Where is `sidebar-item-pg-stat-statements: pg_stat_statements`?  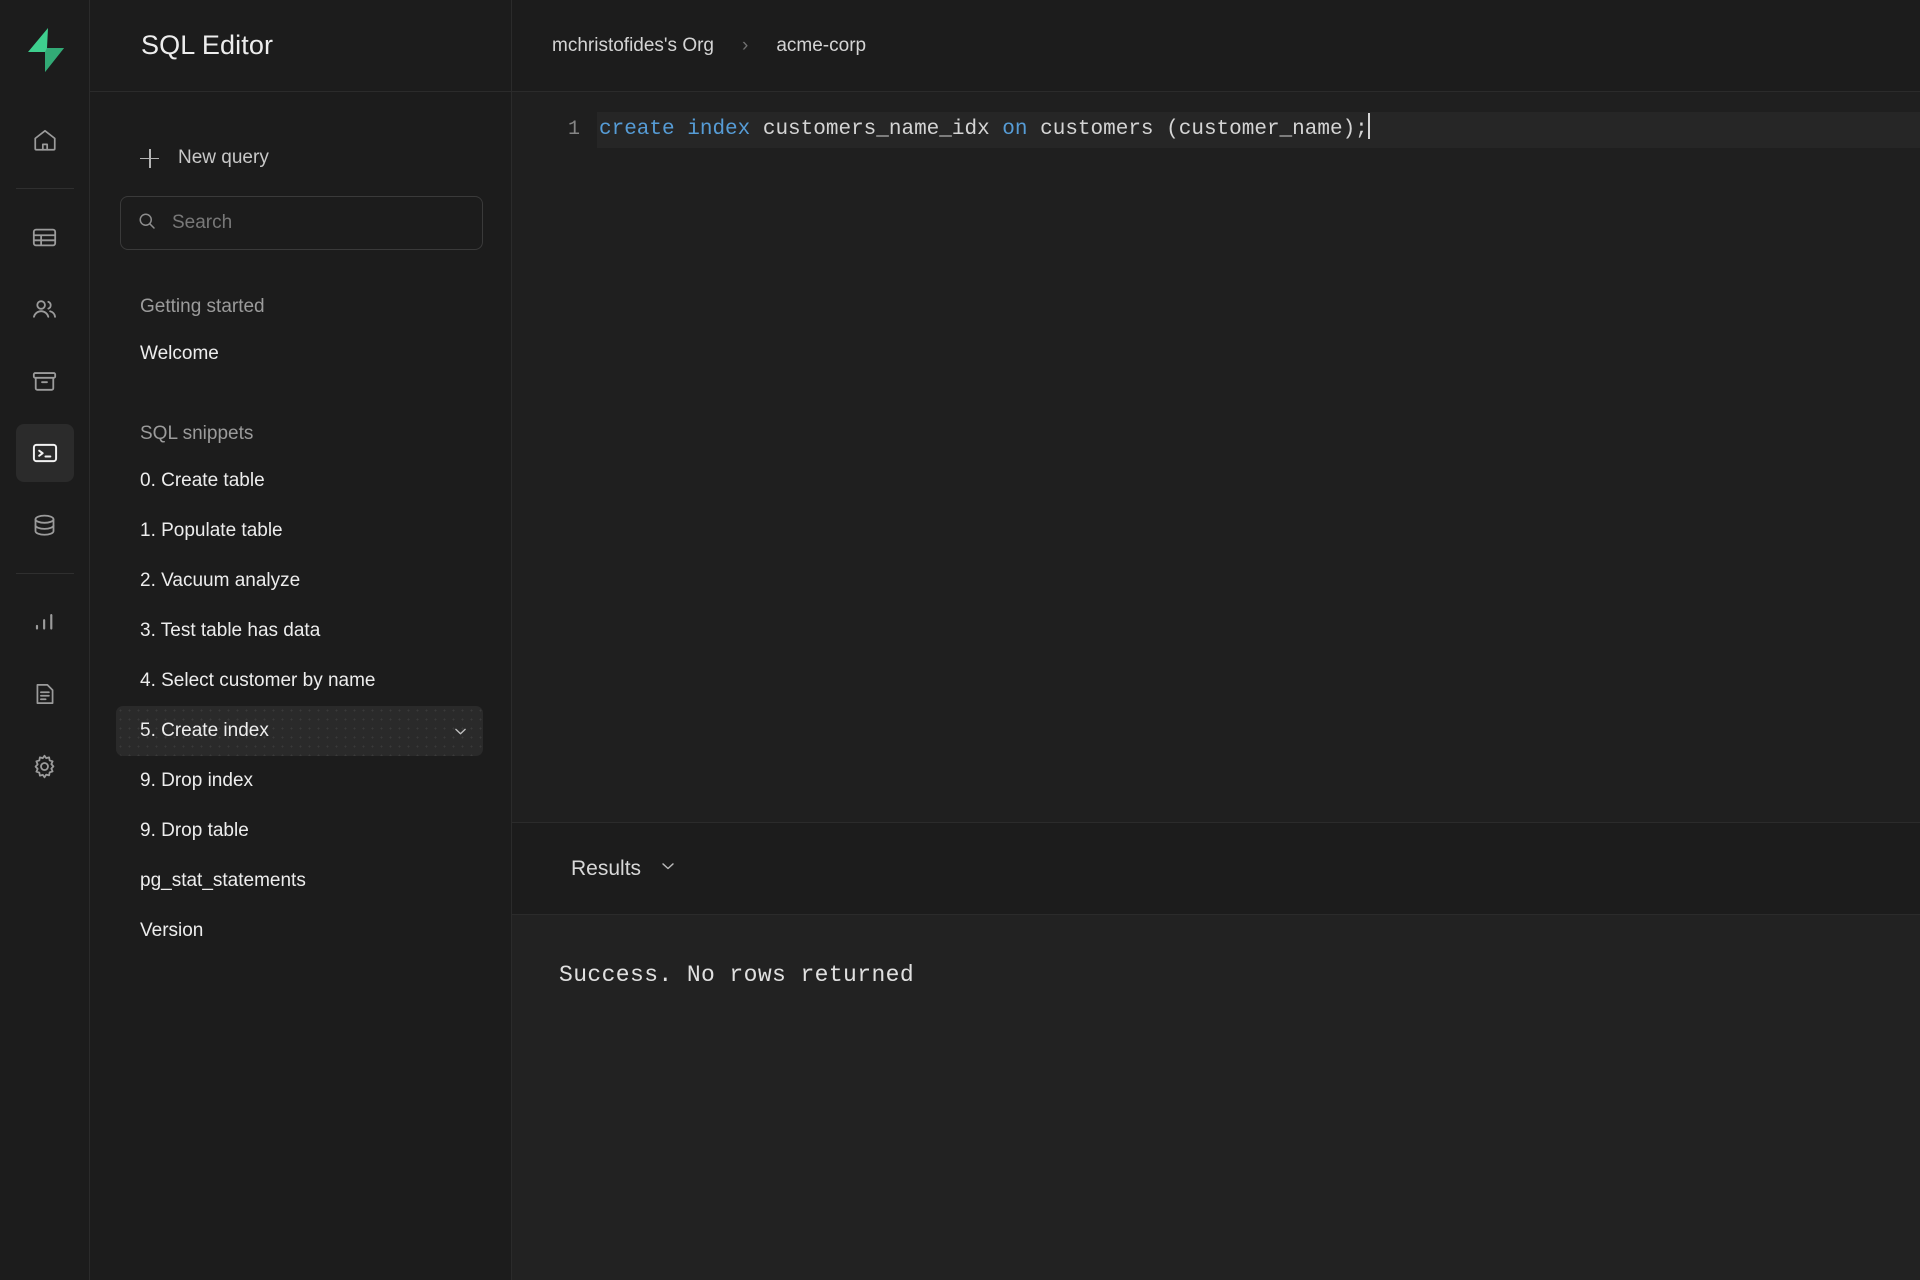
sidebar-item-pg-stat-statements: pg_stat_statements is located at coordinates (299, 881).